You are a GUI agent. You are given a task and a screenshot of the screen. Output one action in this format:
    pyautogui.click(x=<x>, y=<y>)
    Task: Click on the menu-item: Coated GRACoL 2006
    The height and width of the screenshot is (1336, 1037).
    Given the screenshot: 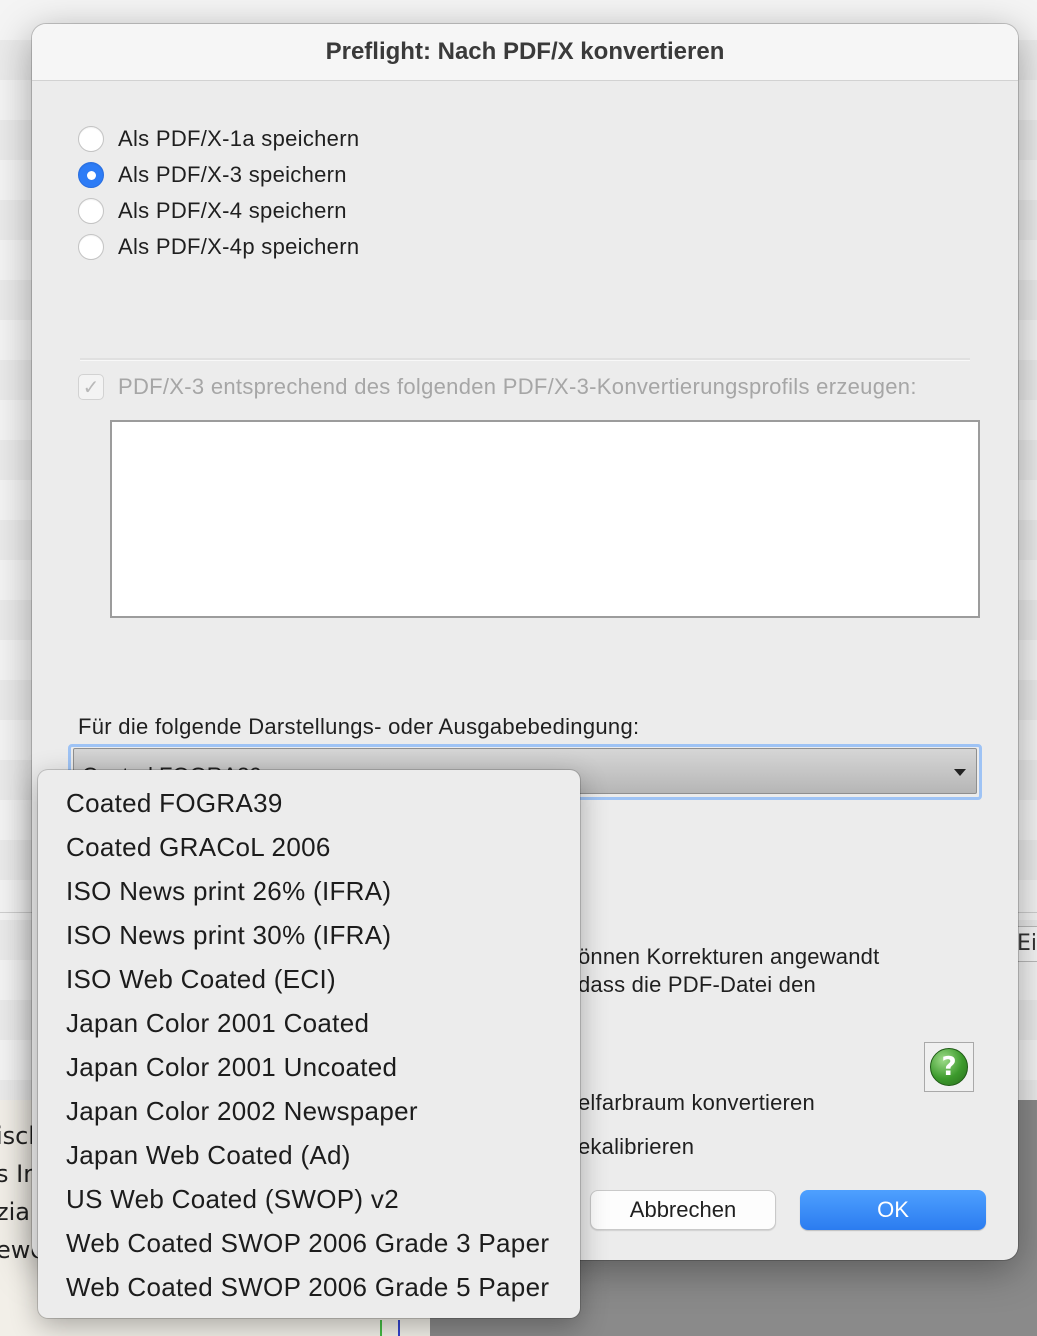 What is the action you would take?
    pyautogui.click(x=309, y=847)
    